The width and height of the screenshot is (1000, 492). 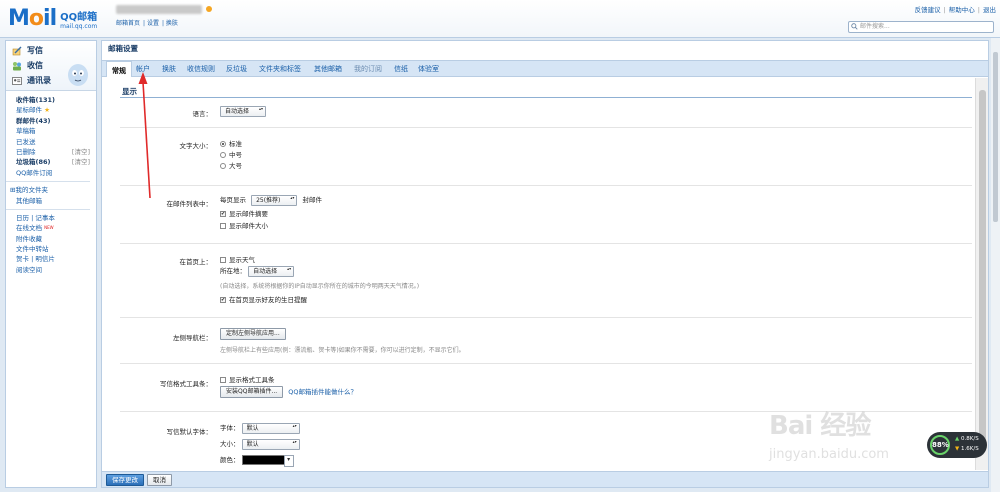 What do you see at coordinates (123, 48) in the screenshot?
I see `page-title: 邮箱设置` at bounding box center [123, 48].